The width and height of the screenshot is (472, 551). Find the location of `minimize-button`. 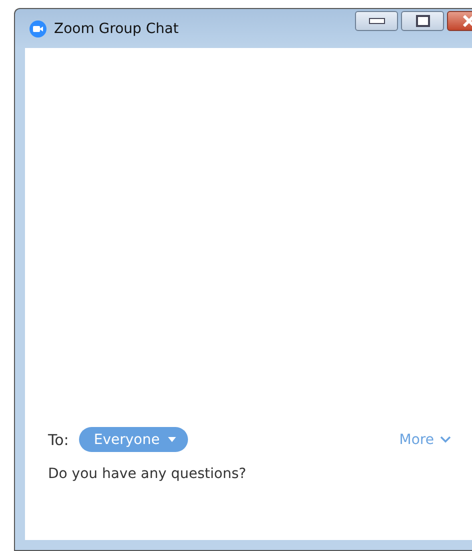

minimize-button is located at coordinates (376, 21).